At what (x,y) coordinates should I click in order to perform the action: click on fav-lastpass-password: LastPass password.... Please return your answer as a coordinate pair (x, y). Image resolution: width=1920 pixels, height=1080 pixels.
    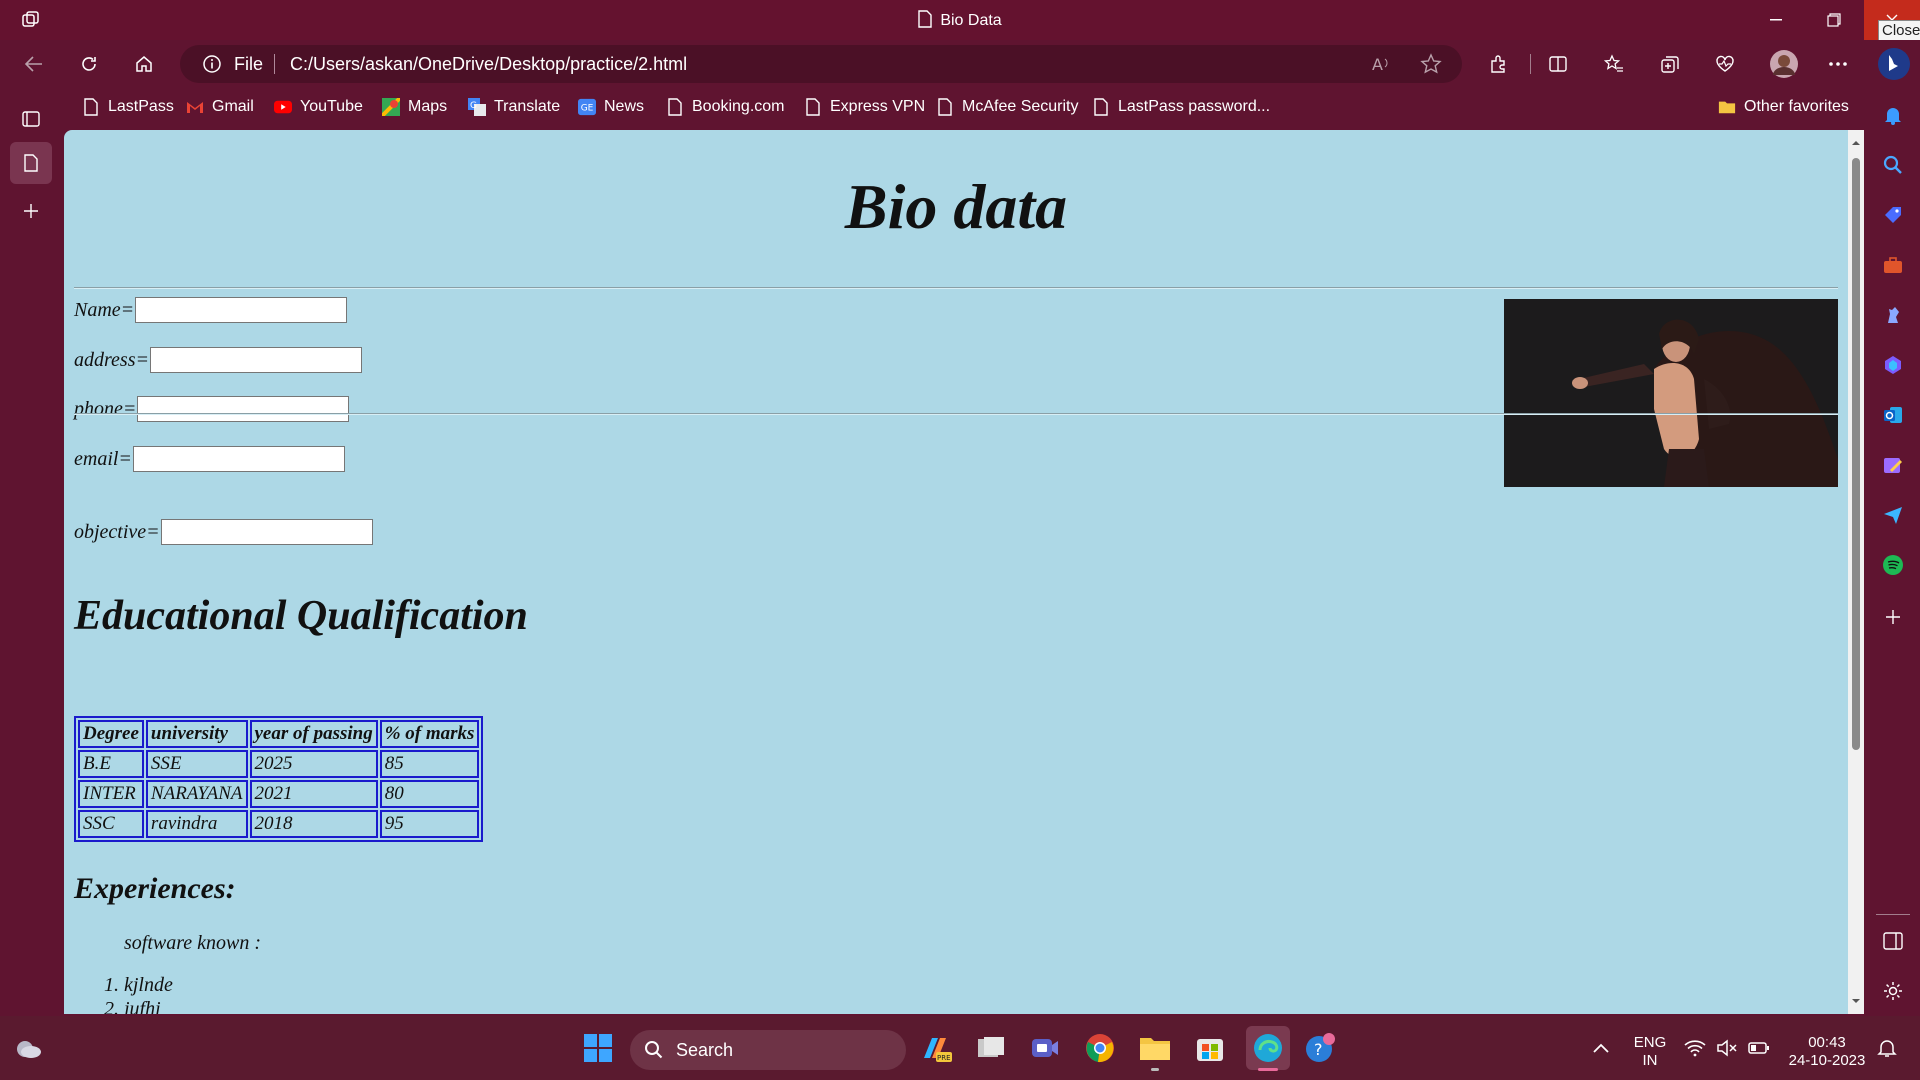
    Looking at the image, I should click on (1181, 107).